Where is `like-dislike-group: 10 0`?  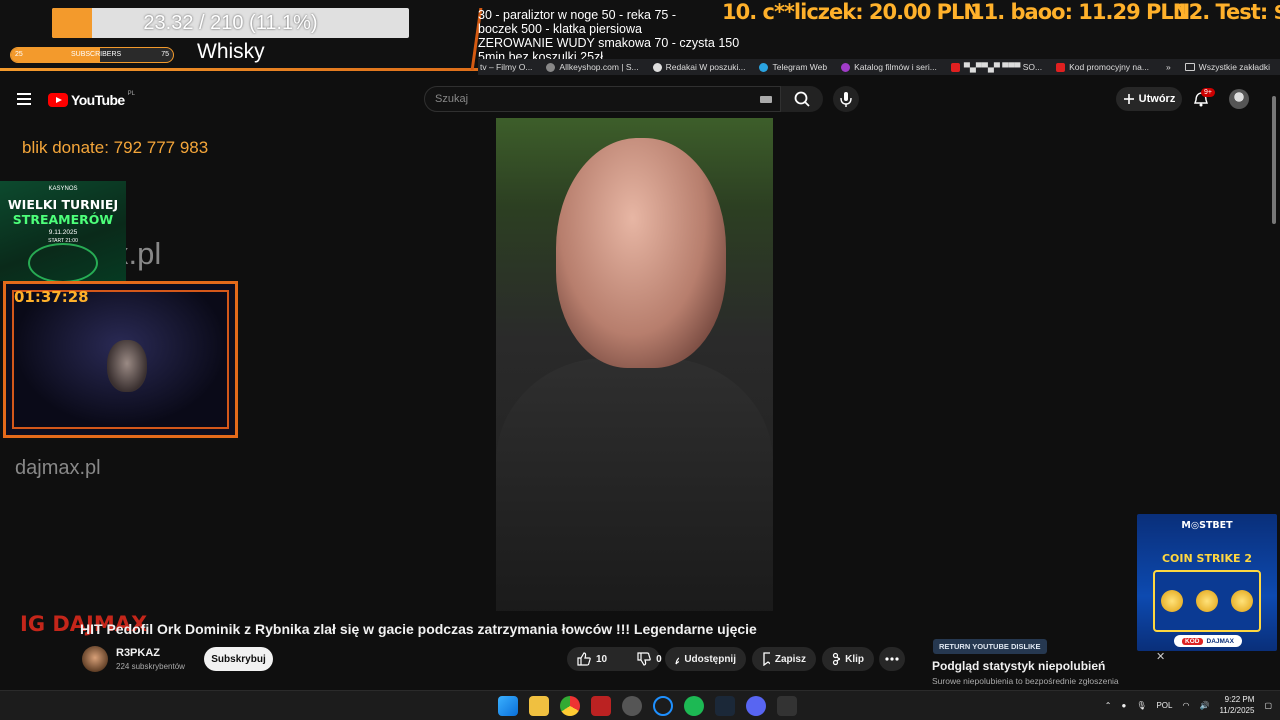 like-dislike-group: 10 0 is located at coordinates (614, 659).